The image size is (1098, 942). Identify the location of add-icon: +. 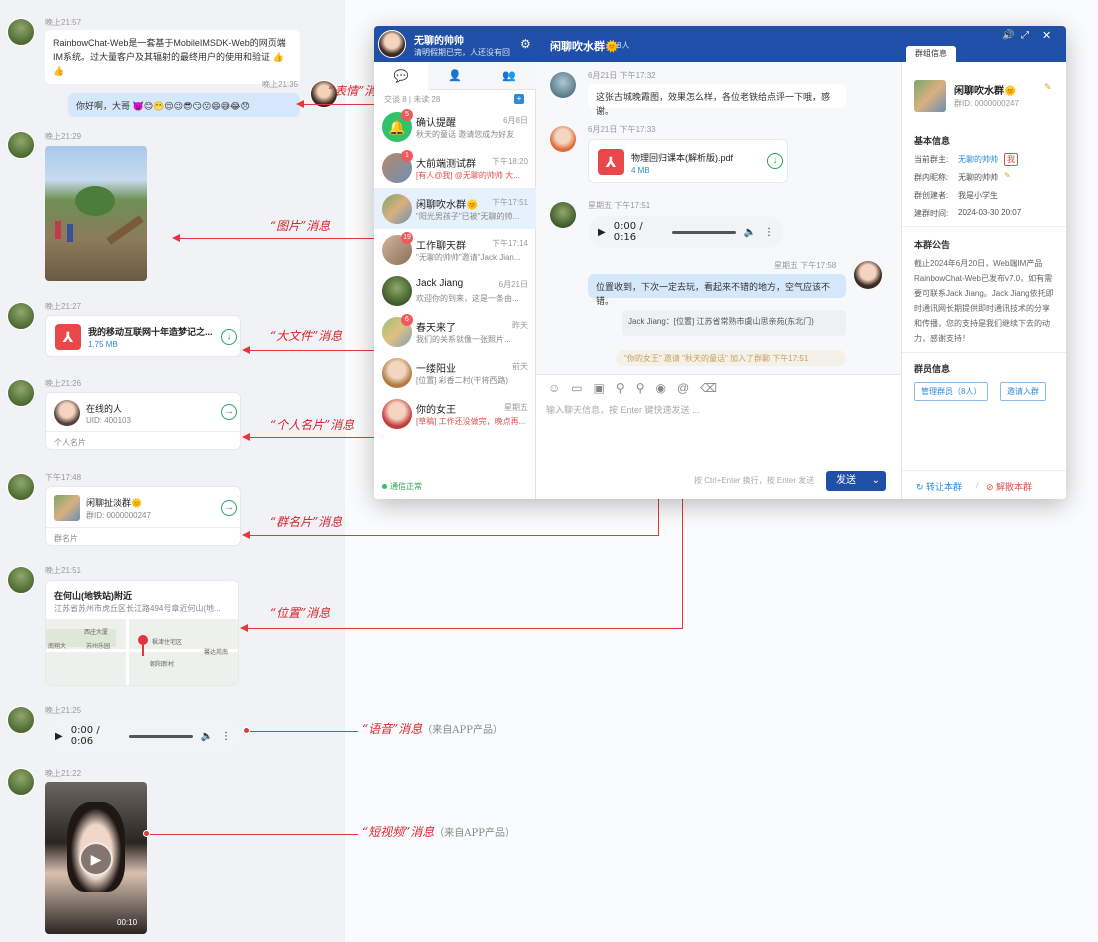
(519, 99).